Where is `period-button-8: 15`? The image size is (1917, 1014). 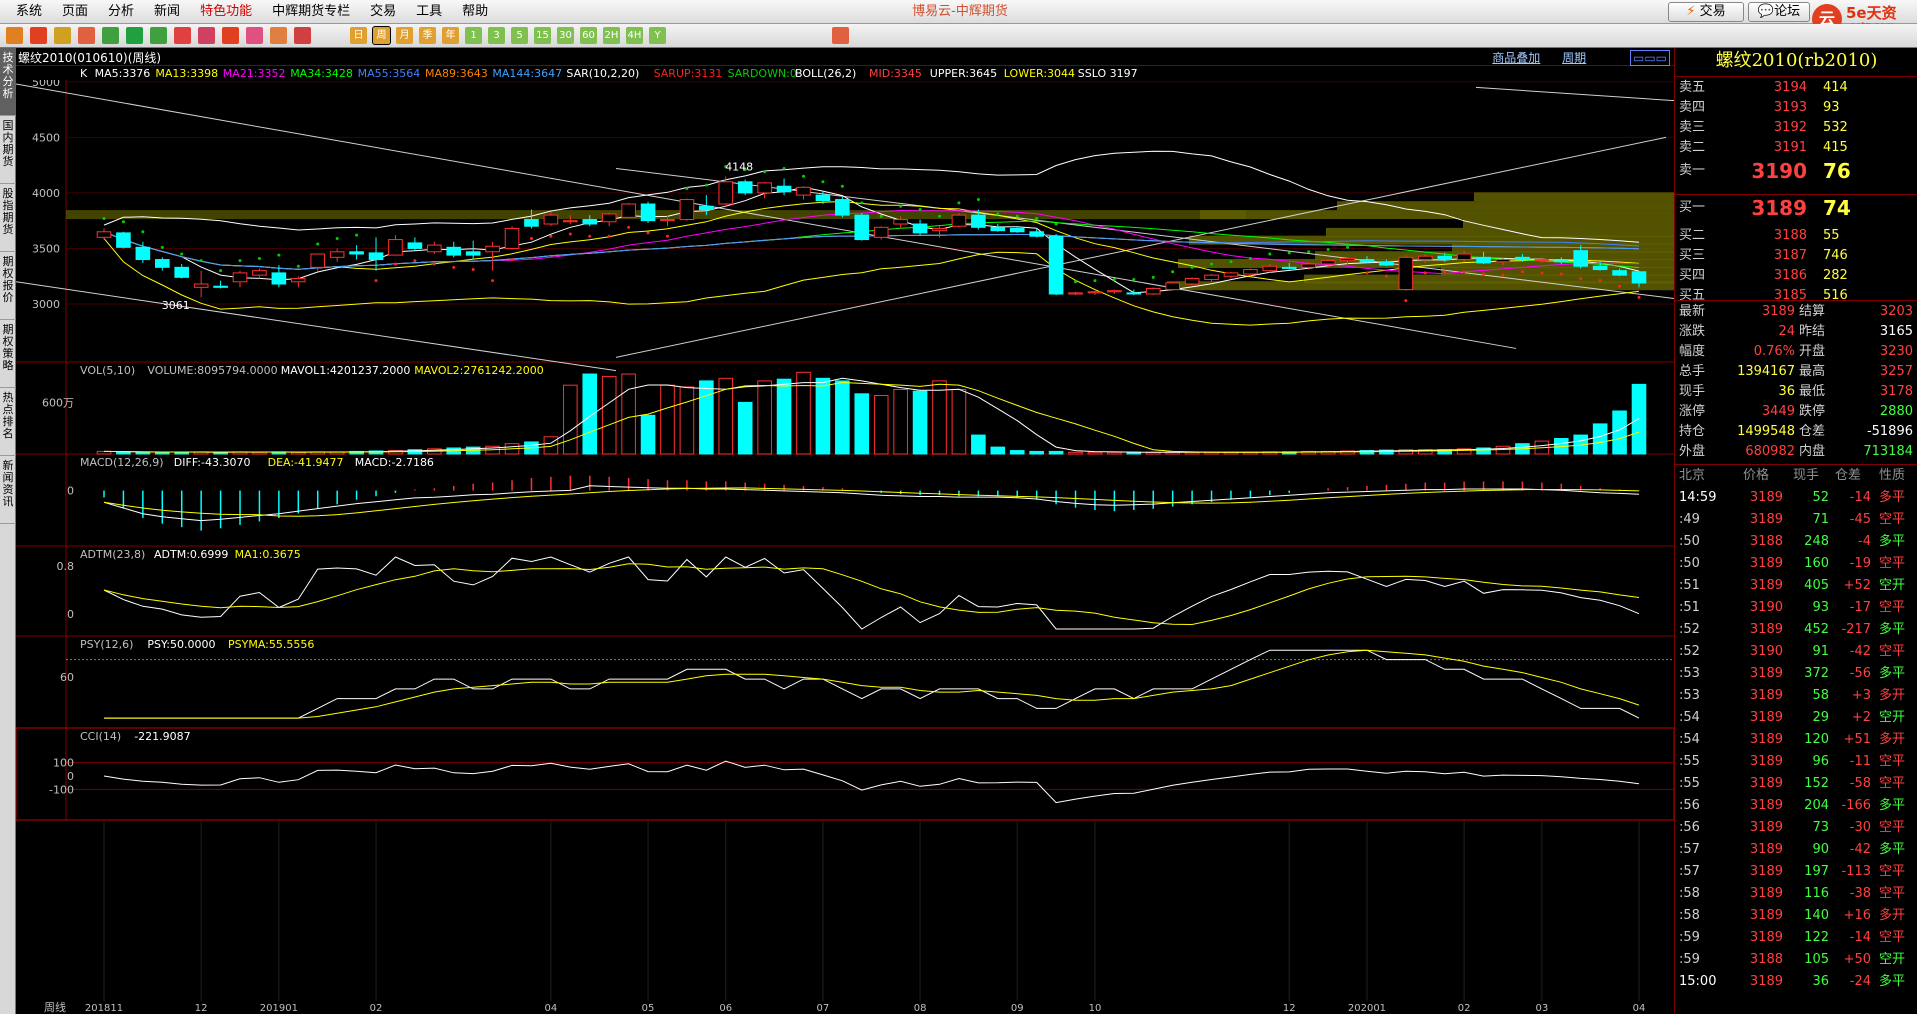
period-button-8: 15 is located at coordinates (542, 35).